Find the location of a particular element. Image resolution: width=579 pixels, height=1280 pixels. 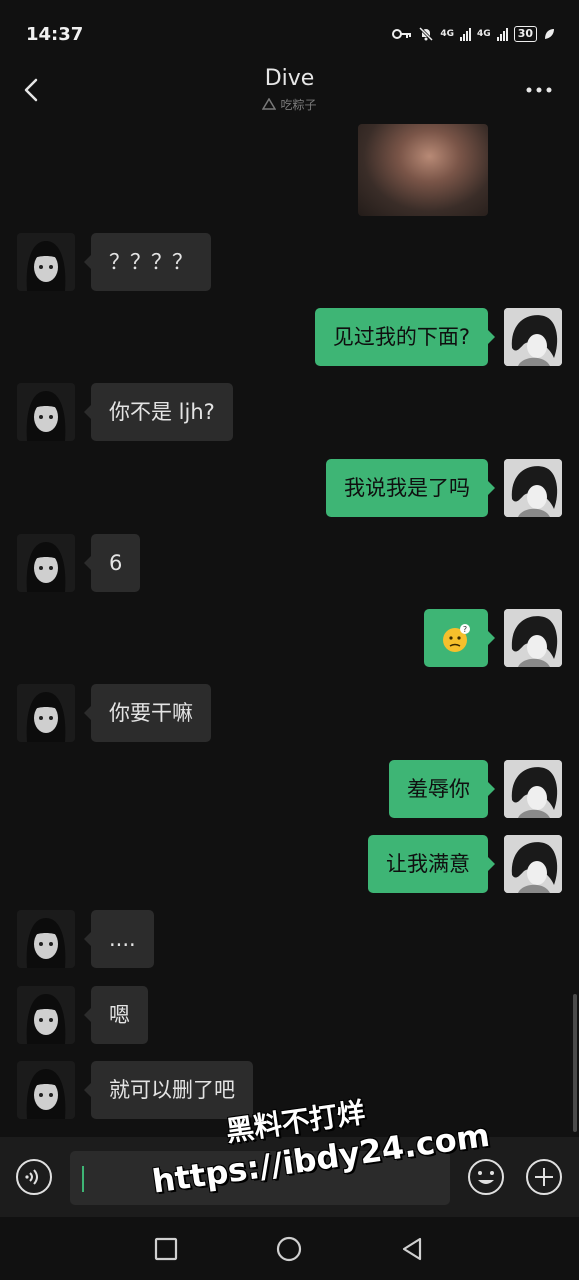

text-caret is located at coordinates (83, 1179).